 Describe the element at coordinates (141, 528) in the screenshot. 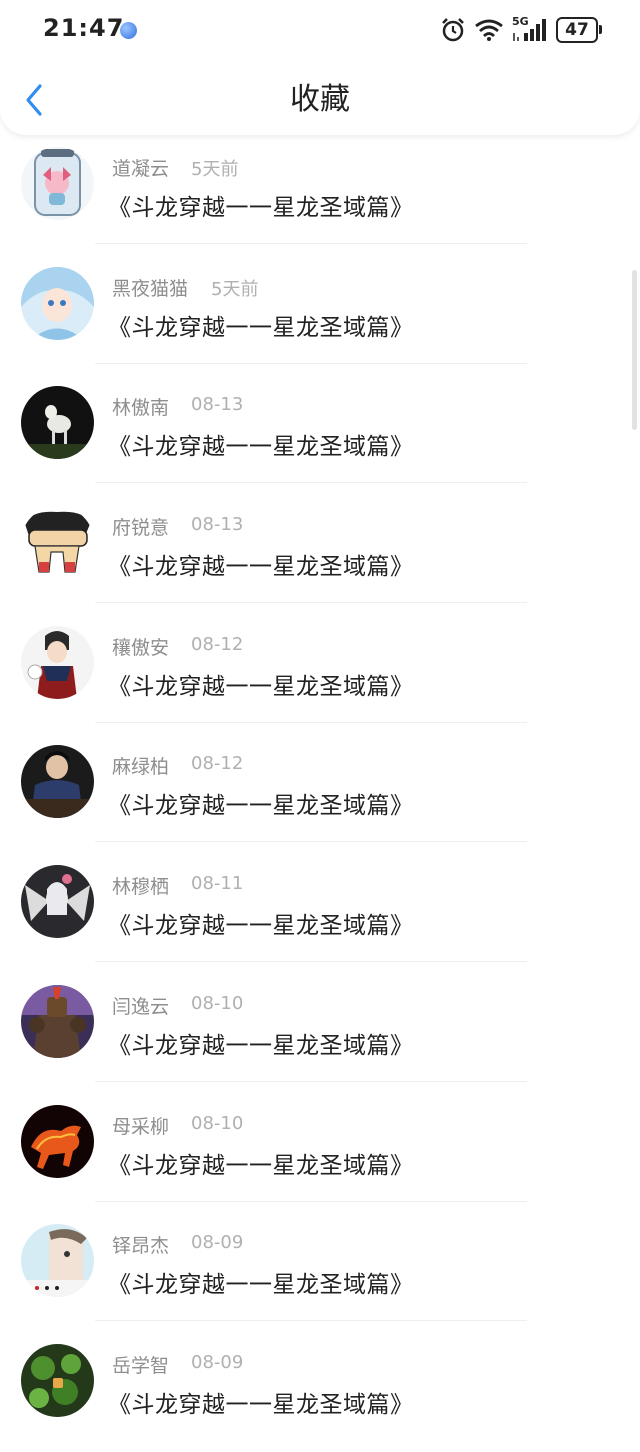

I see `item-username: 府锐意` at that location.